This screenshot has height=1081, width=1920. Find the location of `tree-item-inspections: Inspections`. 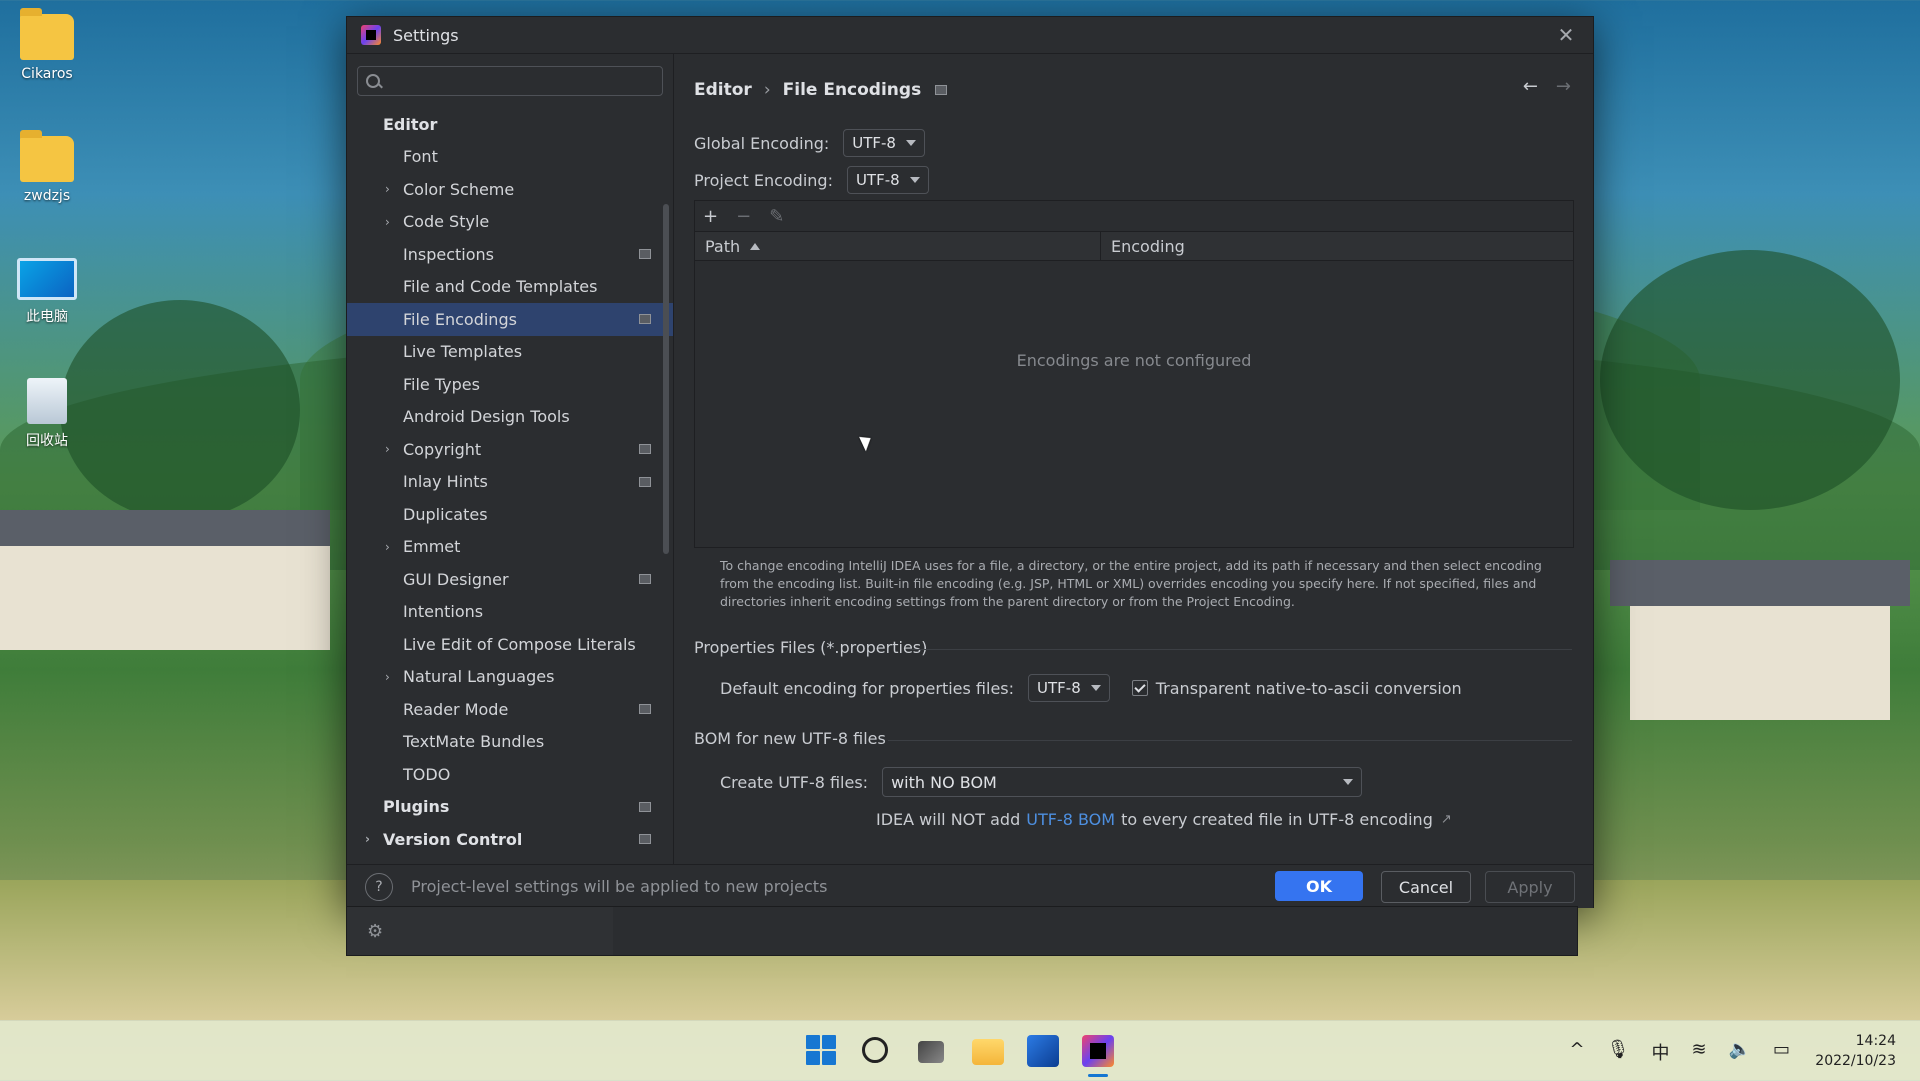

tree-item-inspections: Inspections is located at coordinates (510, 254).